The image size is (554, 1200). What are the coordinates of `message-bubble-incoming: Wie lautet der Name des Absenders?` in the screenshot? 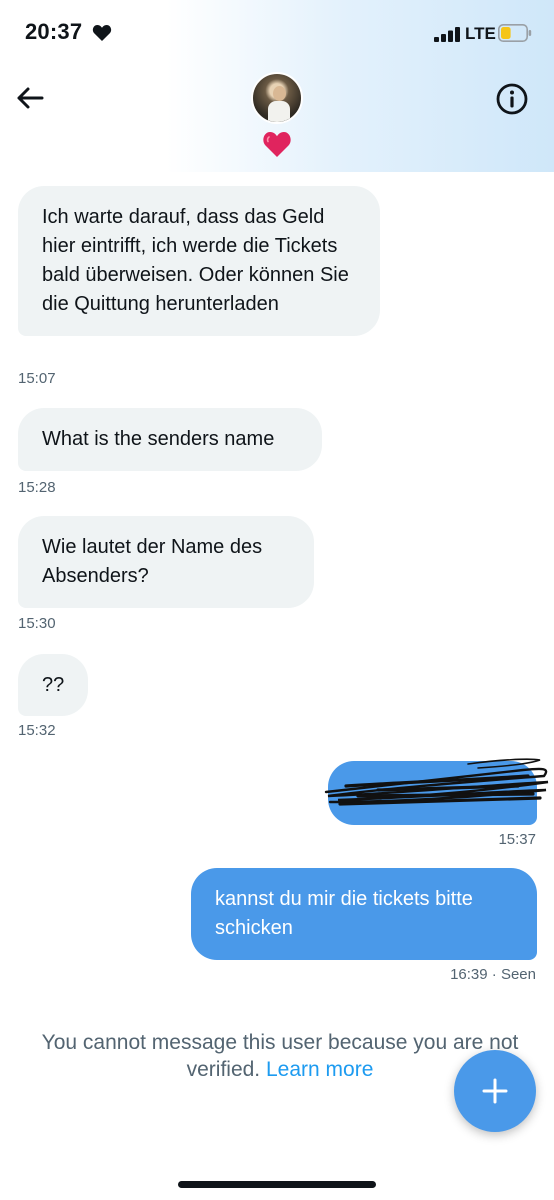 It's located at (166, 562).